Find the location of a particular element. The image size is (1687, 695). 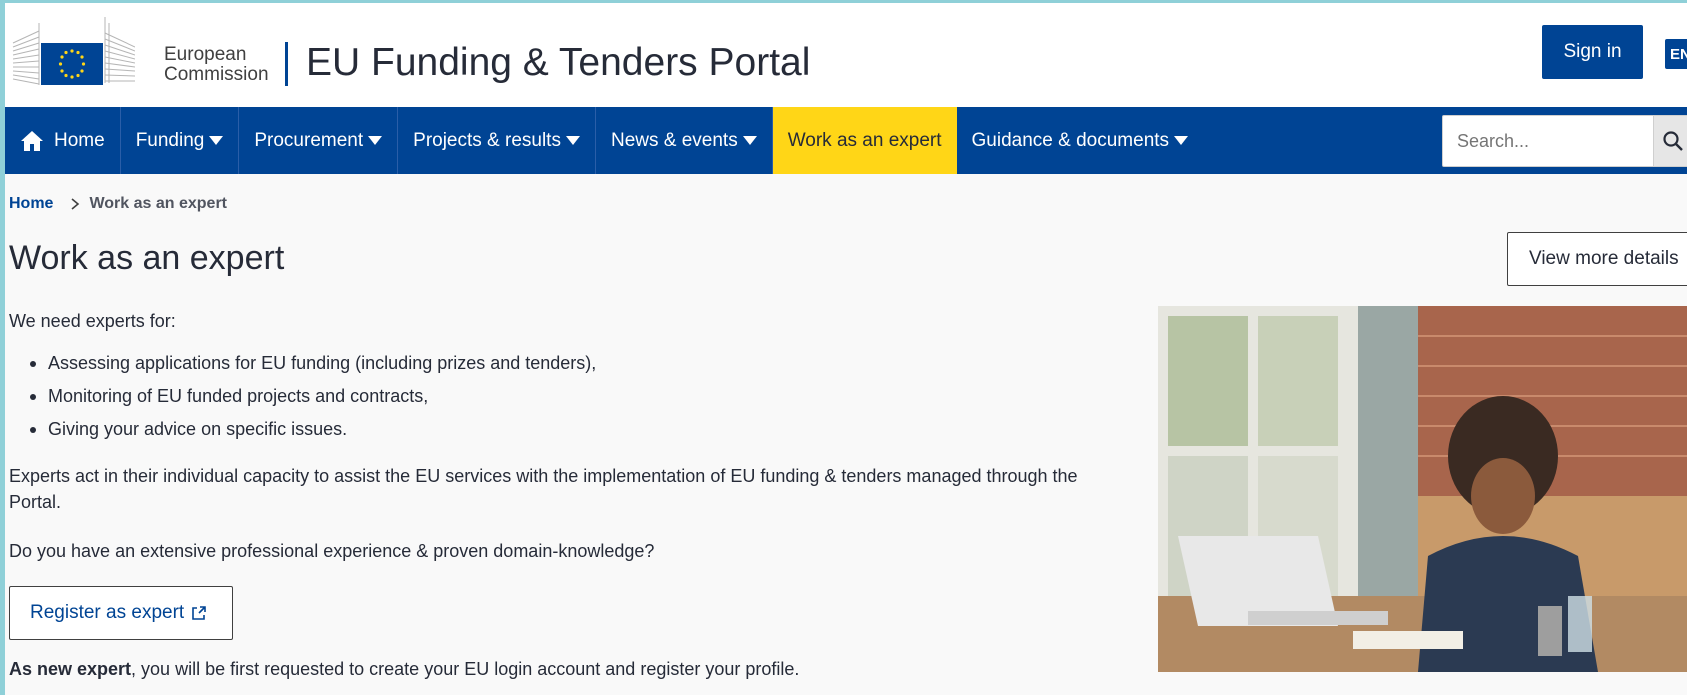

nav-item-label: Guidance & documents is located at coordinates (1070, 140).